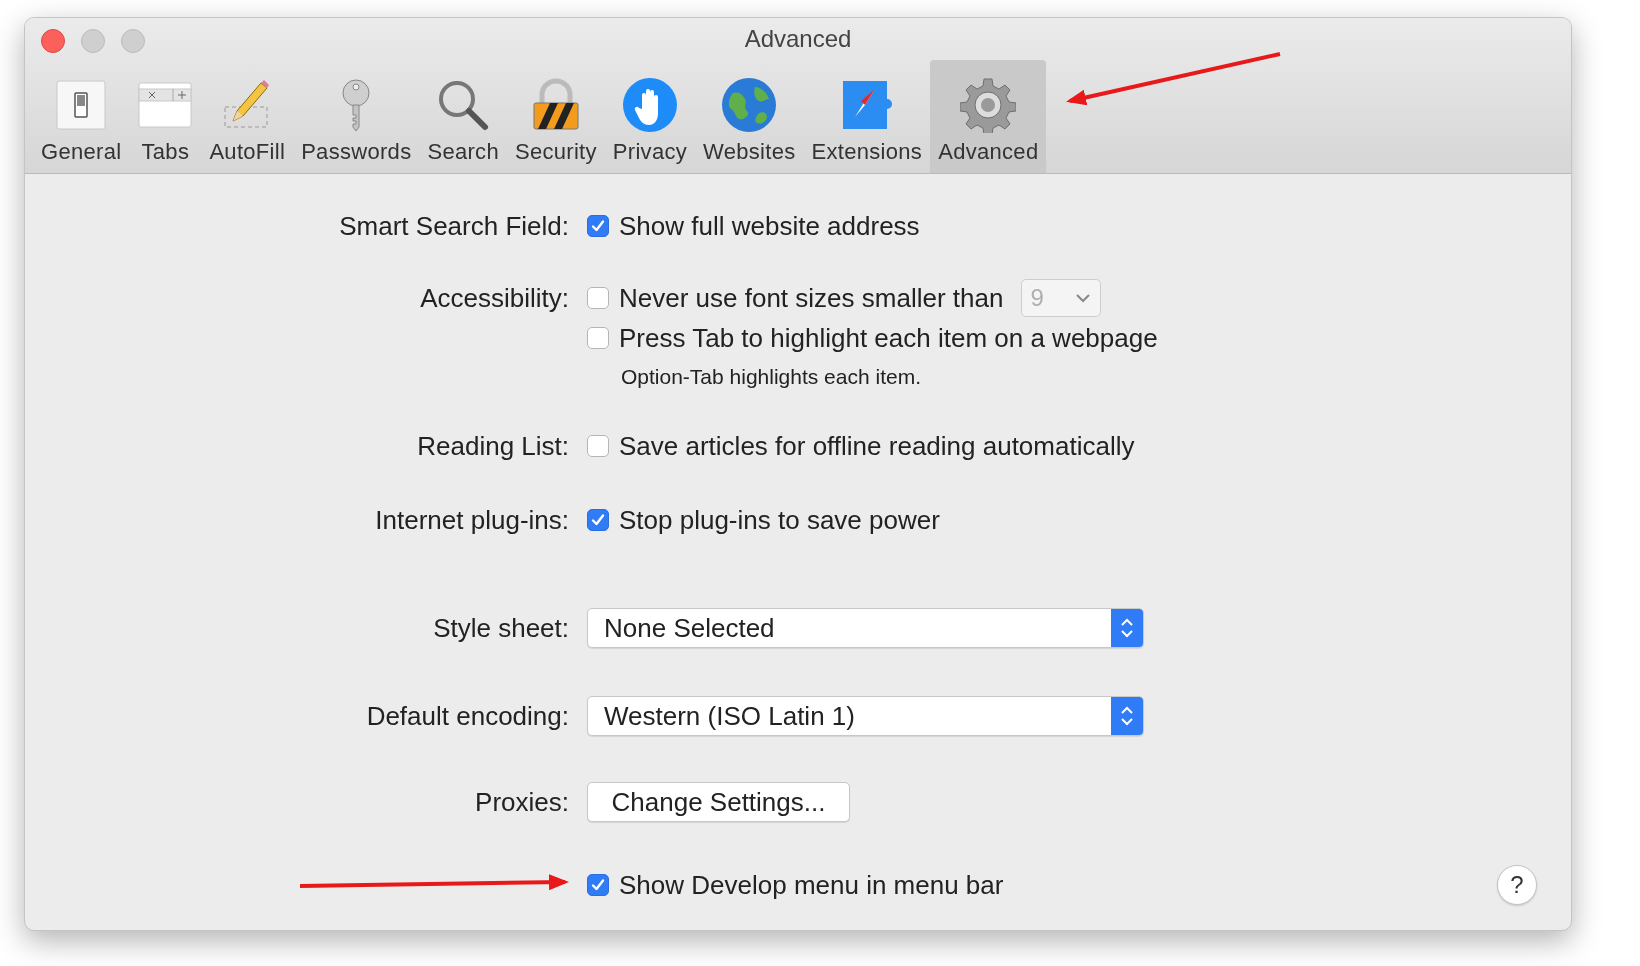 The image size is (1640, 966). I want to click on option-label: Show Develop menu in menu bar, so click(811, 885).